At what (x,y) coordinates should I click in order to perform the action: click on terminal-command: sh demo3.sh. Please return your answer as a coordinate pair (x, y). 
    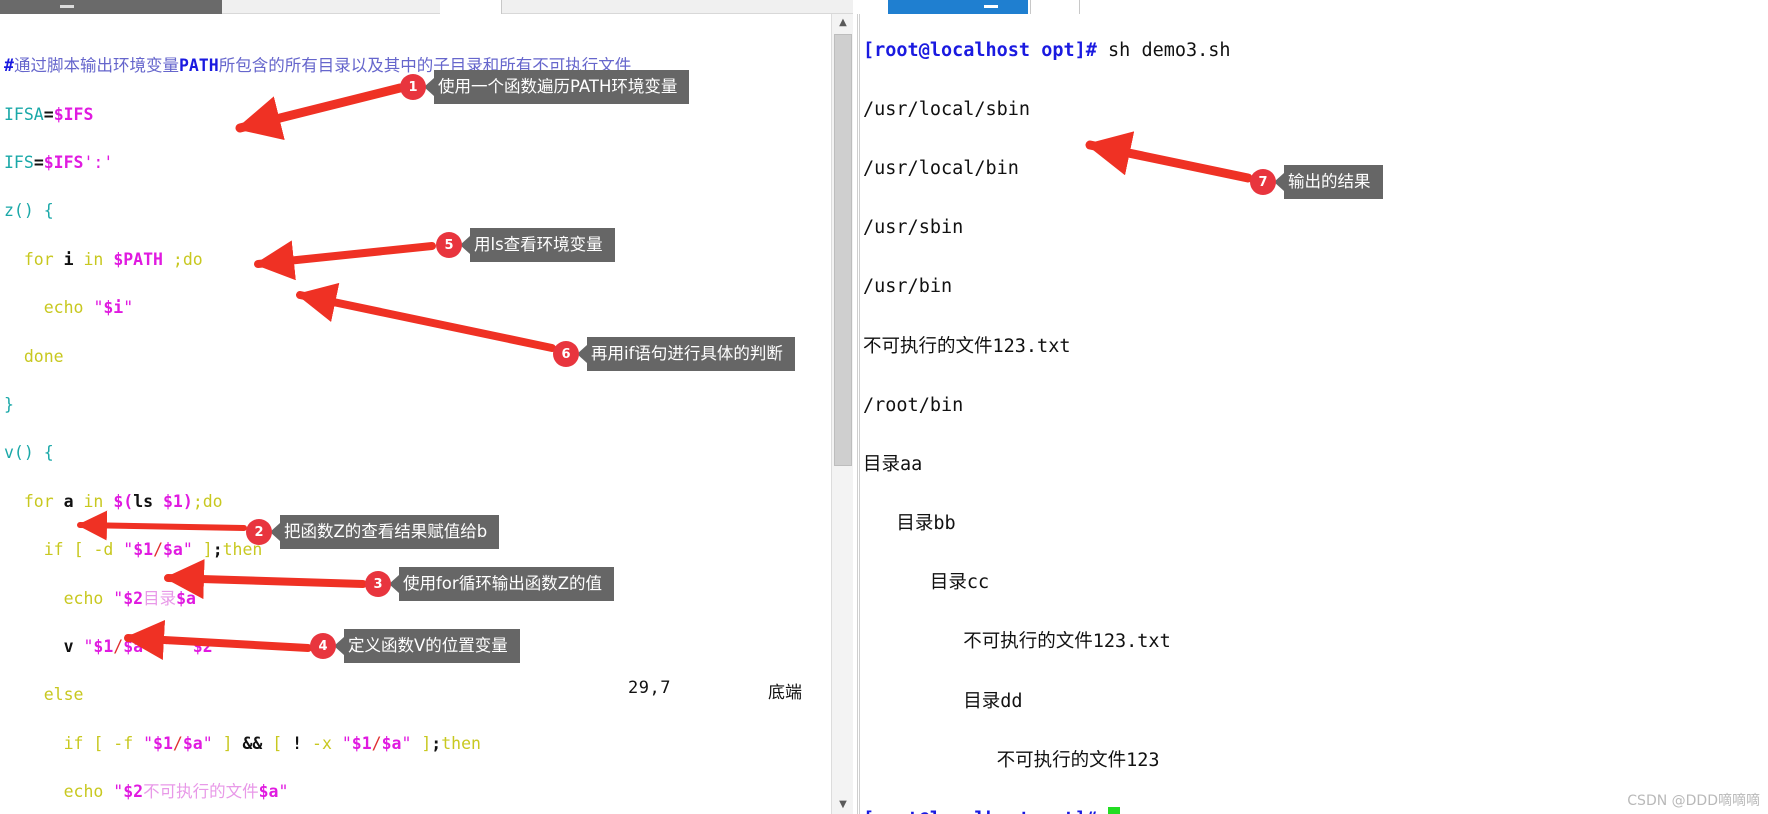
    Looking at the image, I should click on (1163, 50).